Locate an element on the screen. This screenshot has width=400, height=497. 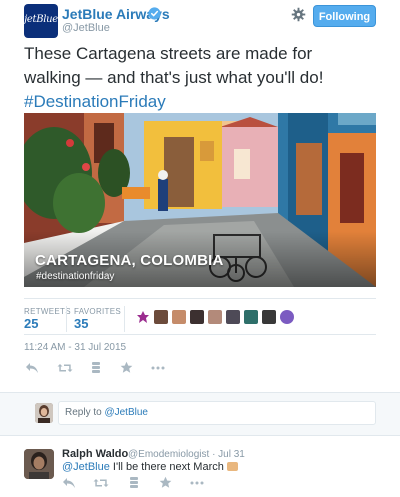
reply-author-photo is located at coordinates (39, 464).